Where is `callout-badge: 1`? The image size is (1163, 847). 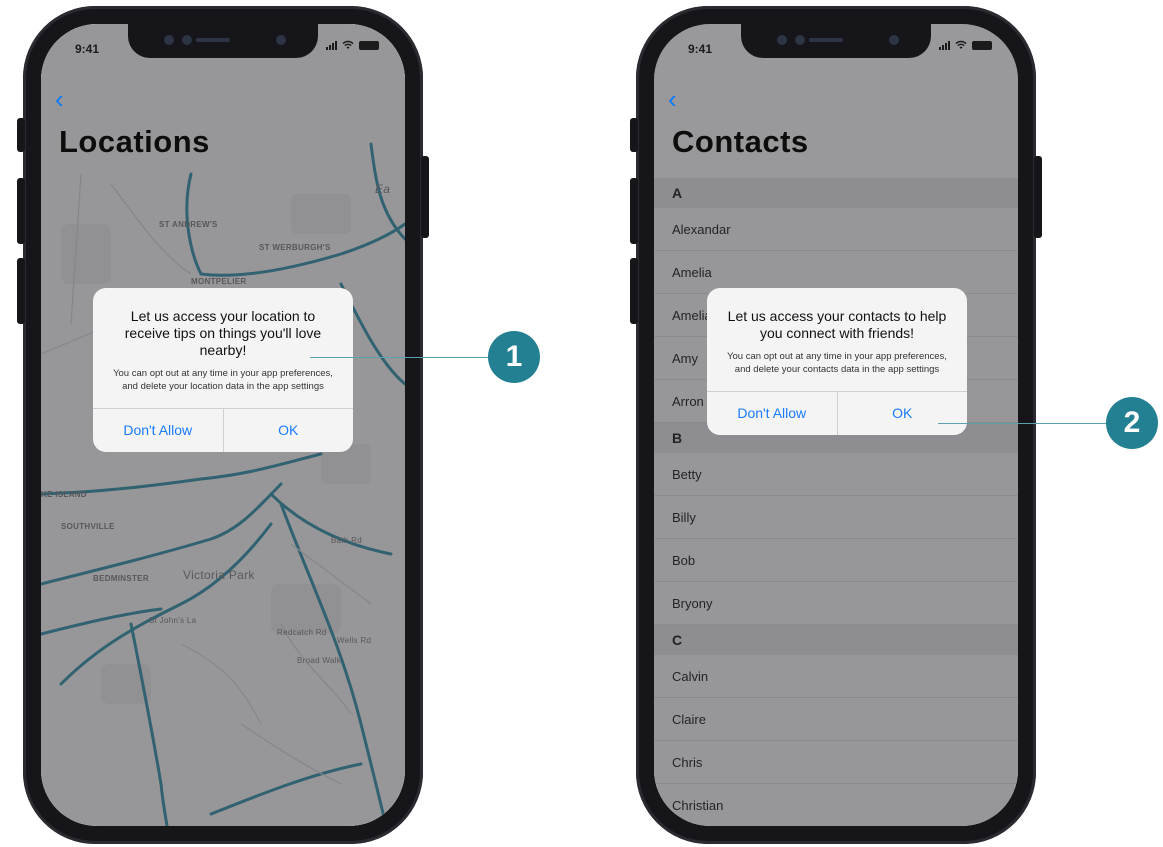 callout-badge: 1 is located at coordinates (514, 357).